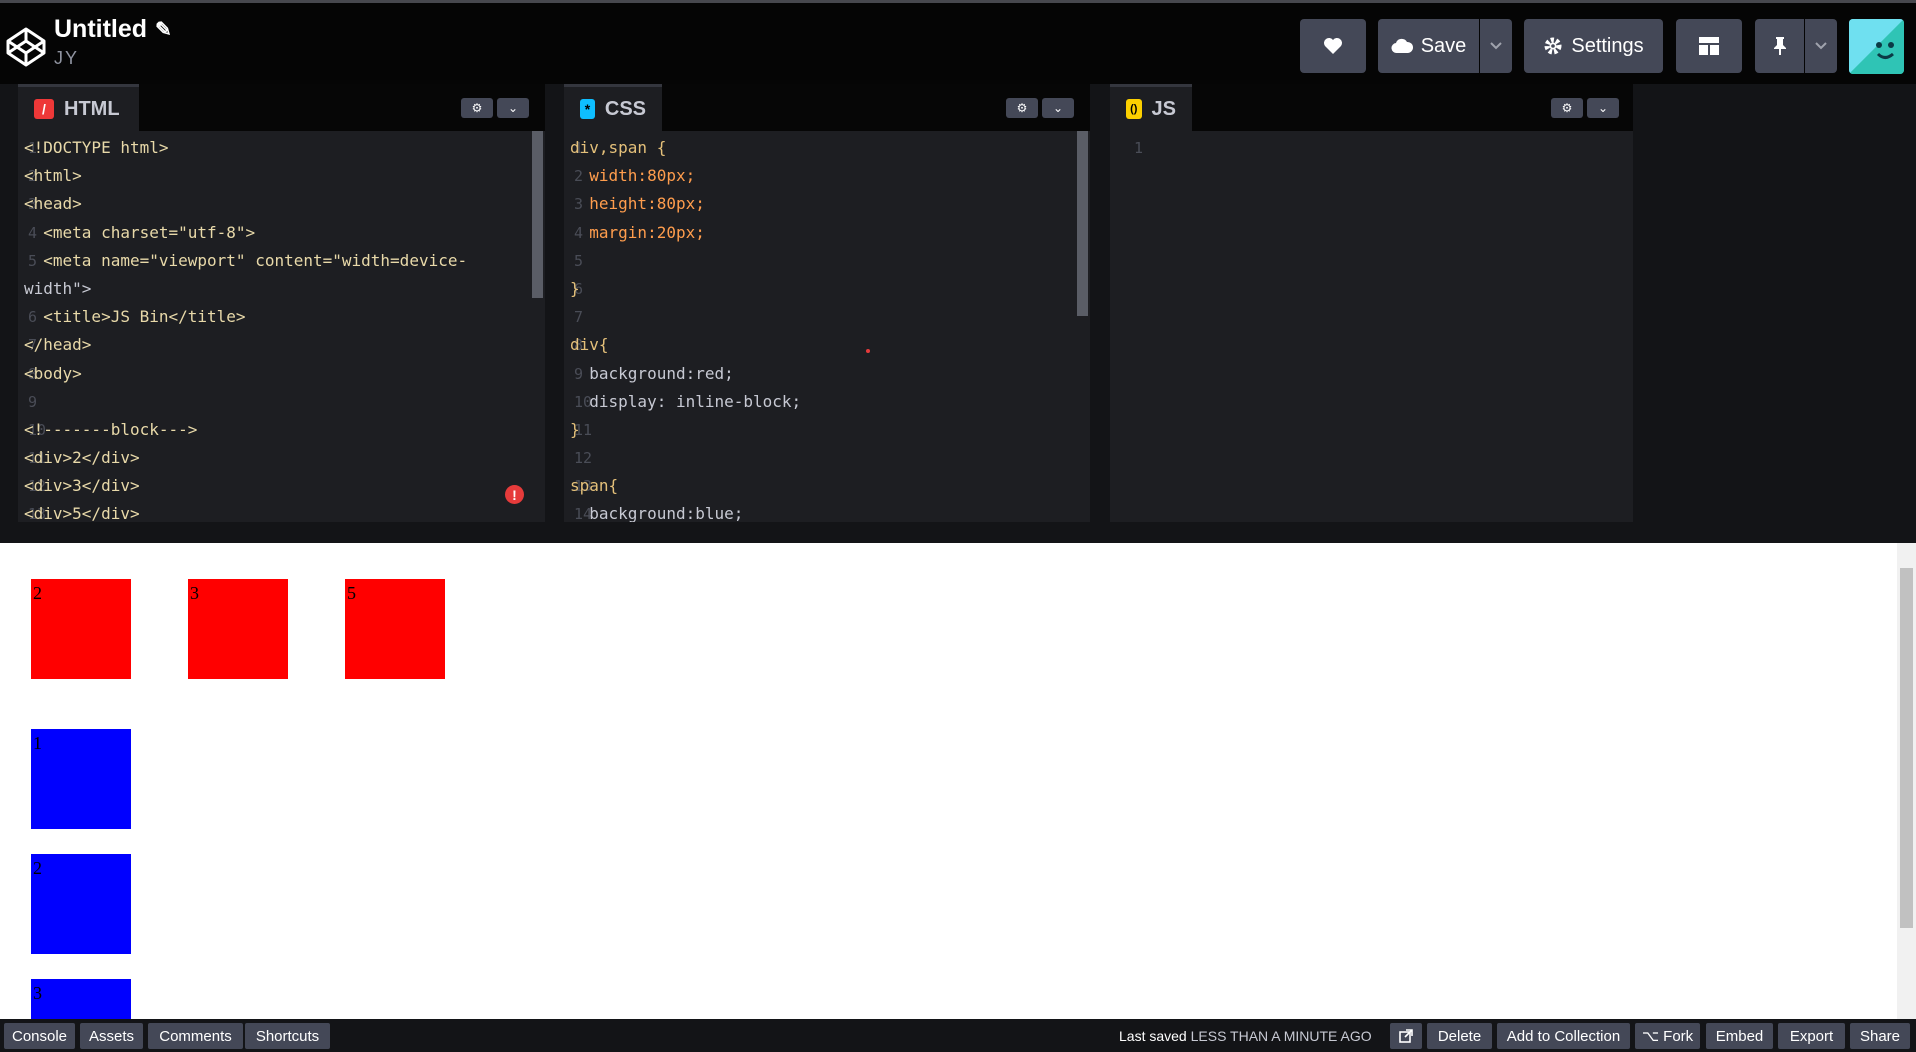 This screenshot has height=1052, width=1916. I want to click on html-logo-icon: /, so click(44, 109).